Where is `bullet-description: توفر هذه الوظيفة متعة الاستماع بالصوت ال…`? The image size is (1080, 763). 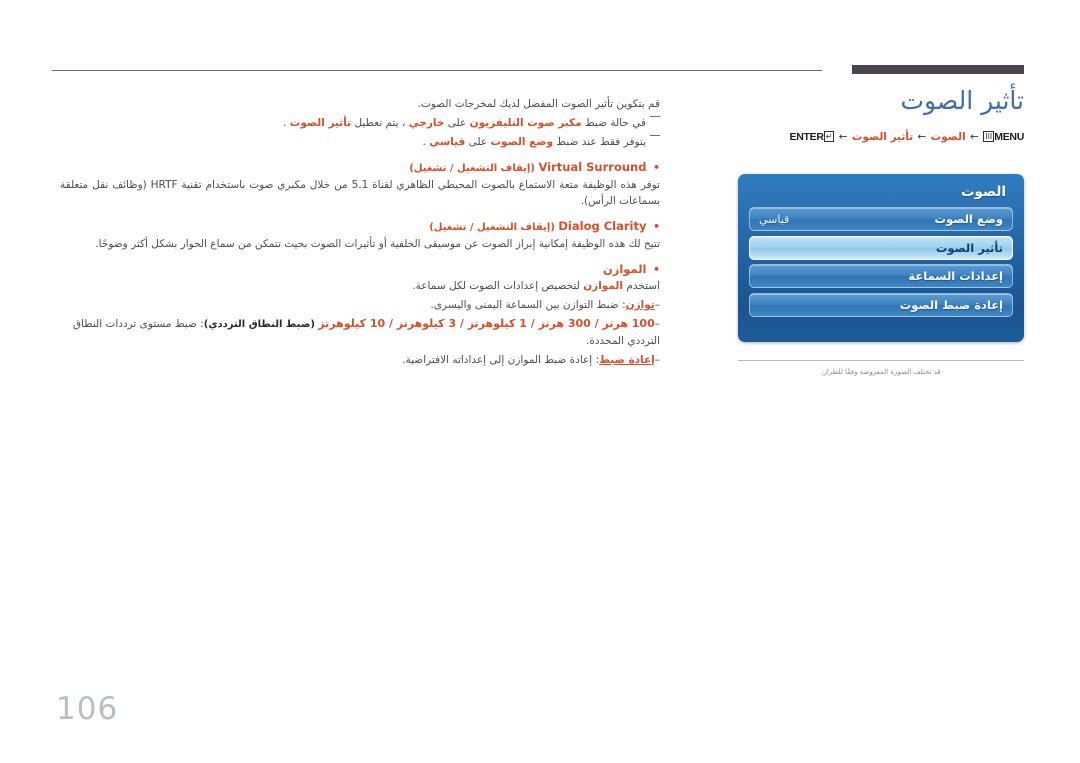
bullet-description: توفر هذه الوظيفة متعة الاستماع بالصوت ال… is located at coordinates (360, 193).